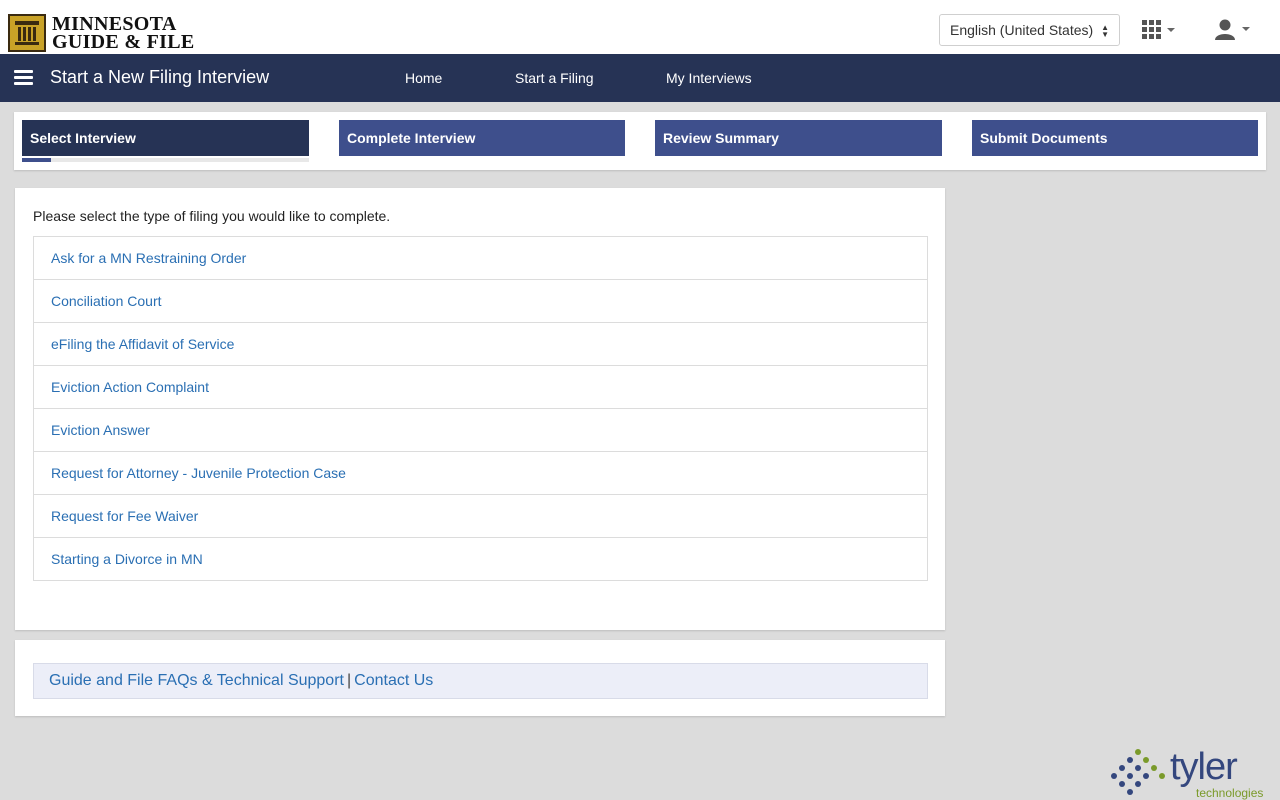  What do you see at coordinates (480, 301) in the screenshot?
I see `filing-item-conciliation-court: Conciliation Court` at bounding box center [480, 301].